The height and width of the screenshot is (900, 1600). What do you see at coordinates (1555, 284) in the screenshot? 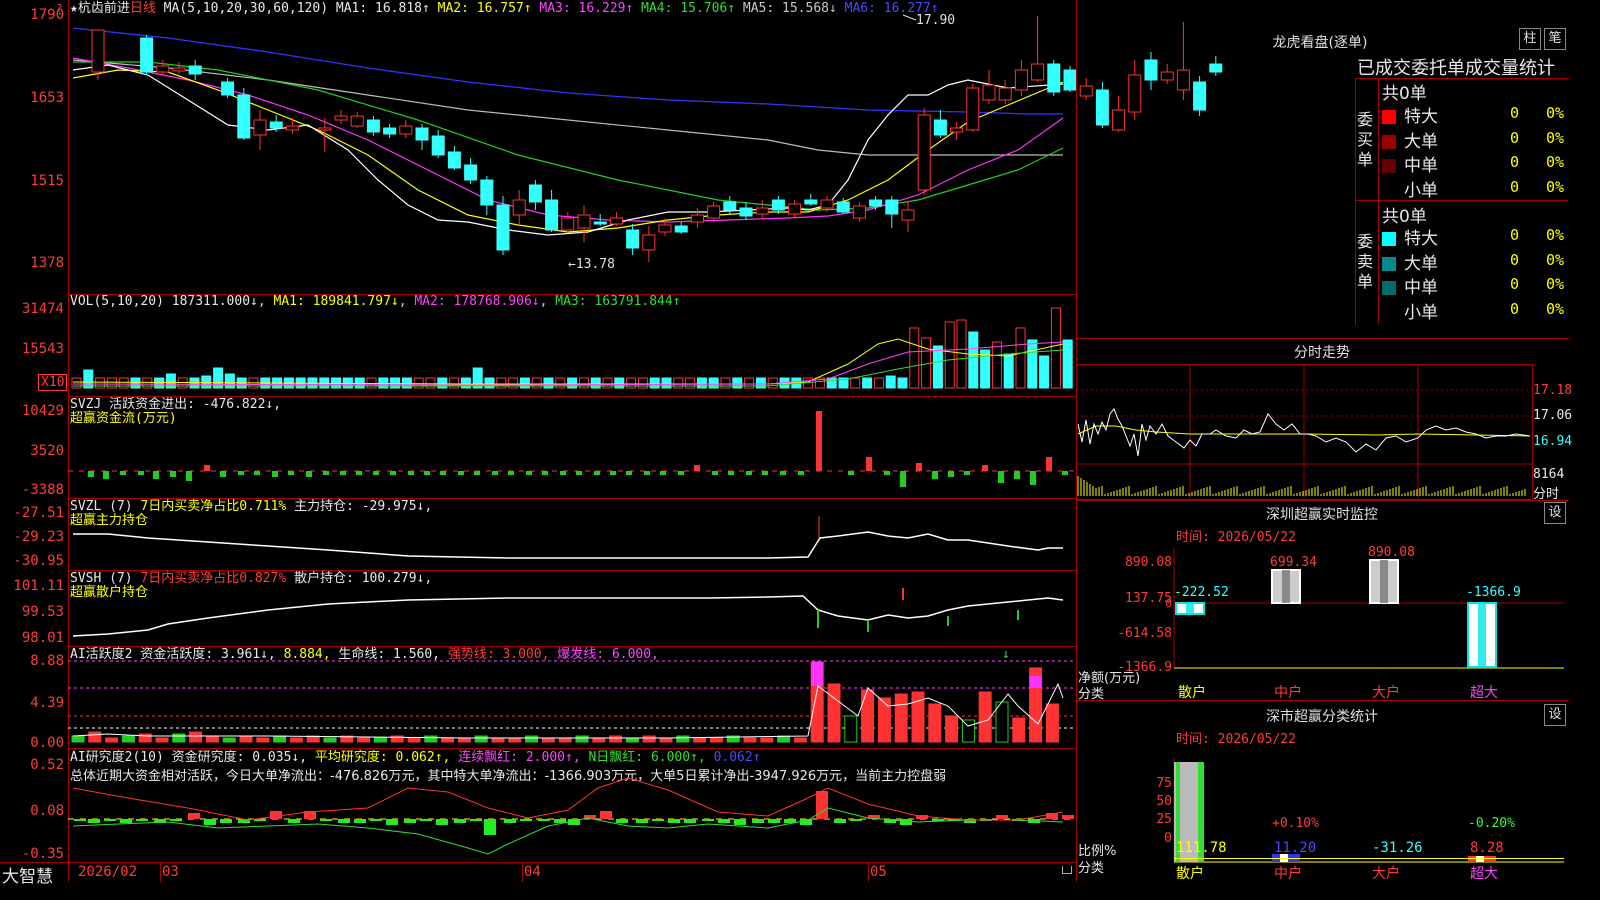
I see `sell-row-pct: 0%` at bounding box center [1555, 284].